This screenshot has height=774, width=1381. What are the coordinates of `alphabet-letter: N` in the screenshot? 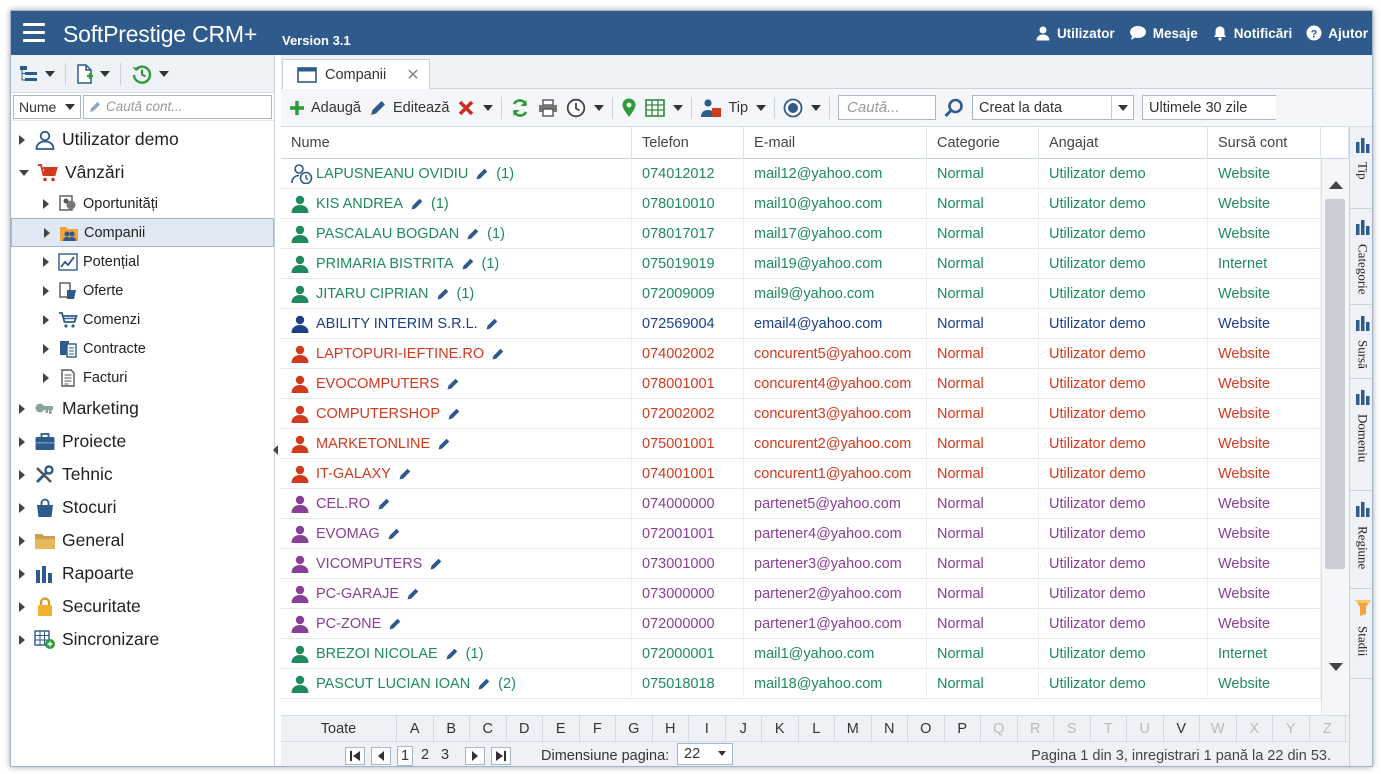 It's located at (890, 728).